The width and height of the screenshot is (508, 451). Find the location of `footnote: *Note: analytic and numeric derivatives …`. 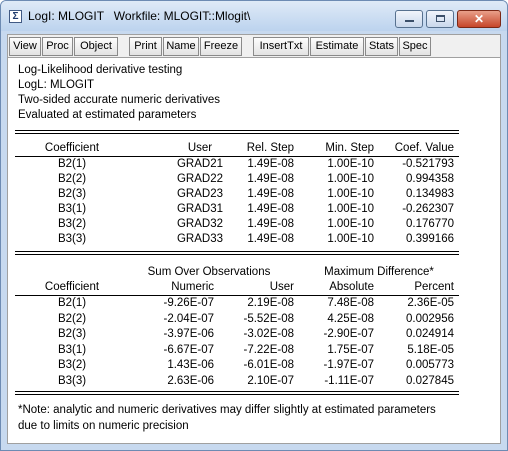

footnote: *Note: analytic and numeric derivatives … is located at coordinates (227, 418).